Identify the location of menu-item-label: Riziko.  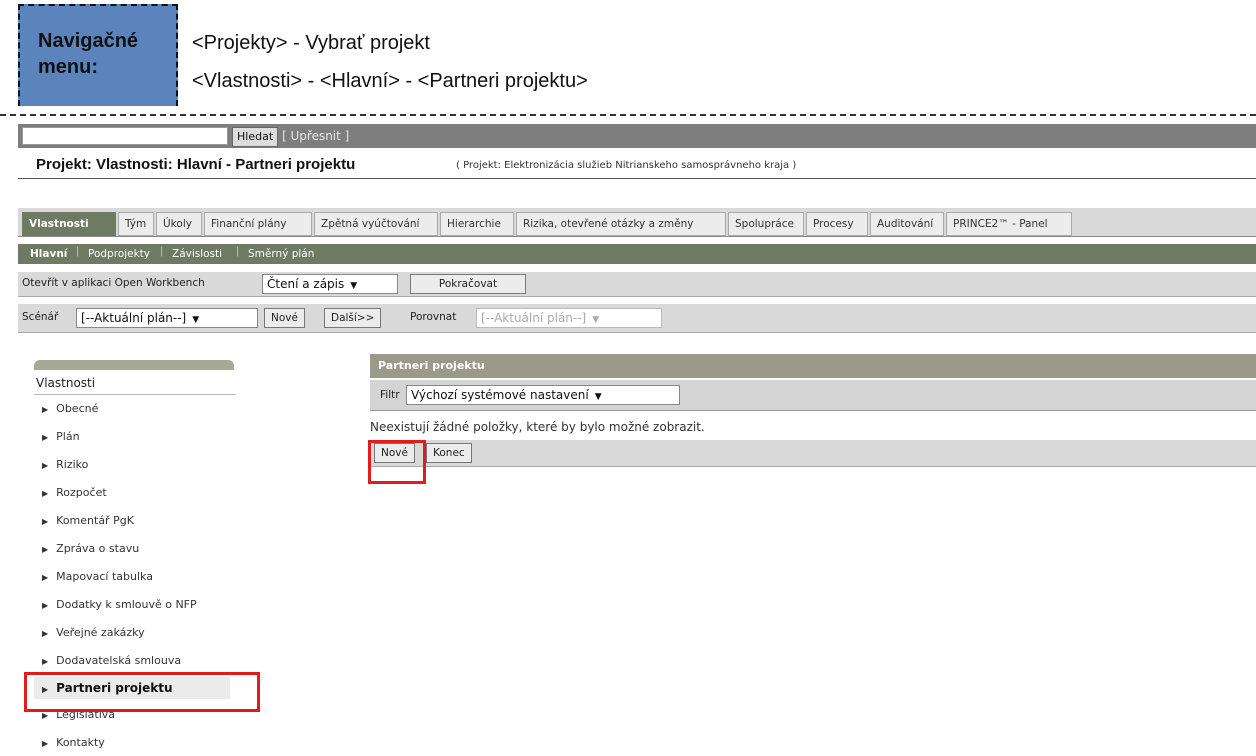
(72, 464).